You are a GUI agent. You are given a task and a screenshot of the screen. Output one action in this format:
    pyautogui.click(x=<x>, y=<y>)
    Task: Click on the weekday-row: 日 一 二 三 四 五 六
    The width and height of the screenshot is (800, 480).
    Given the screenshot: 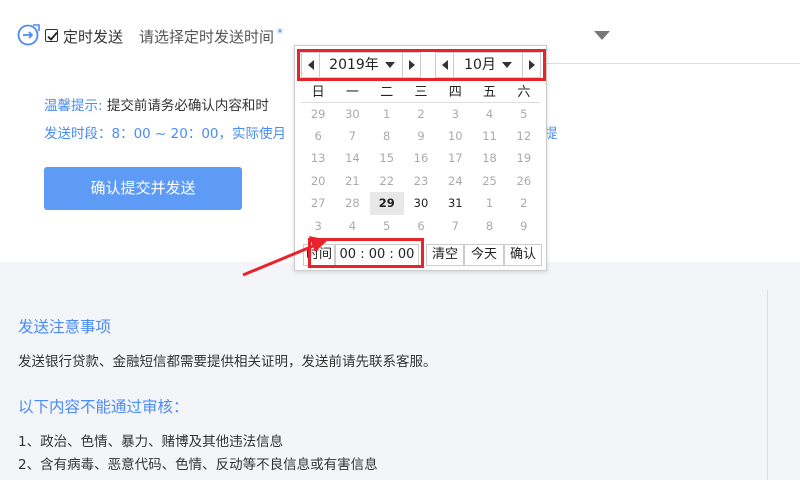 What is the action you would take?
    pyautogui.click(x=421, y=91)
    